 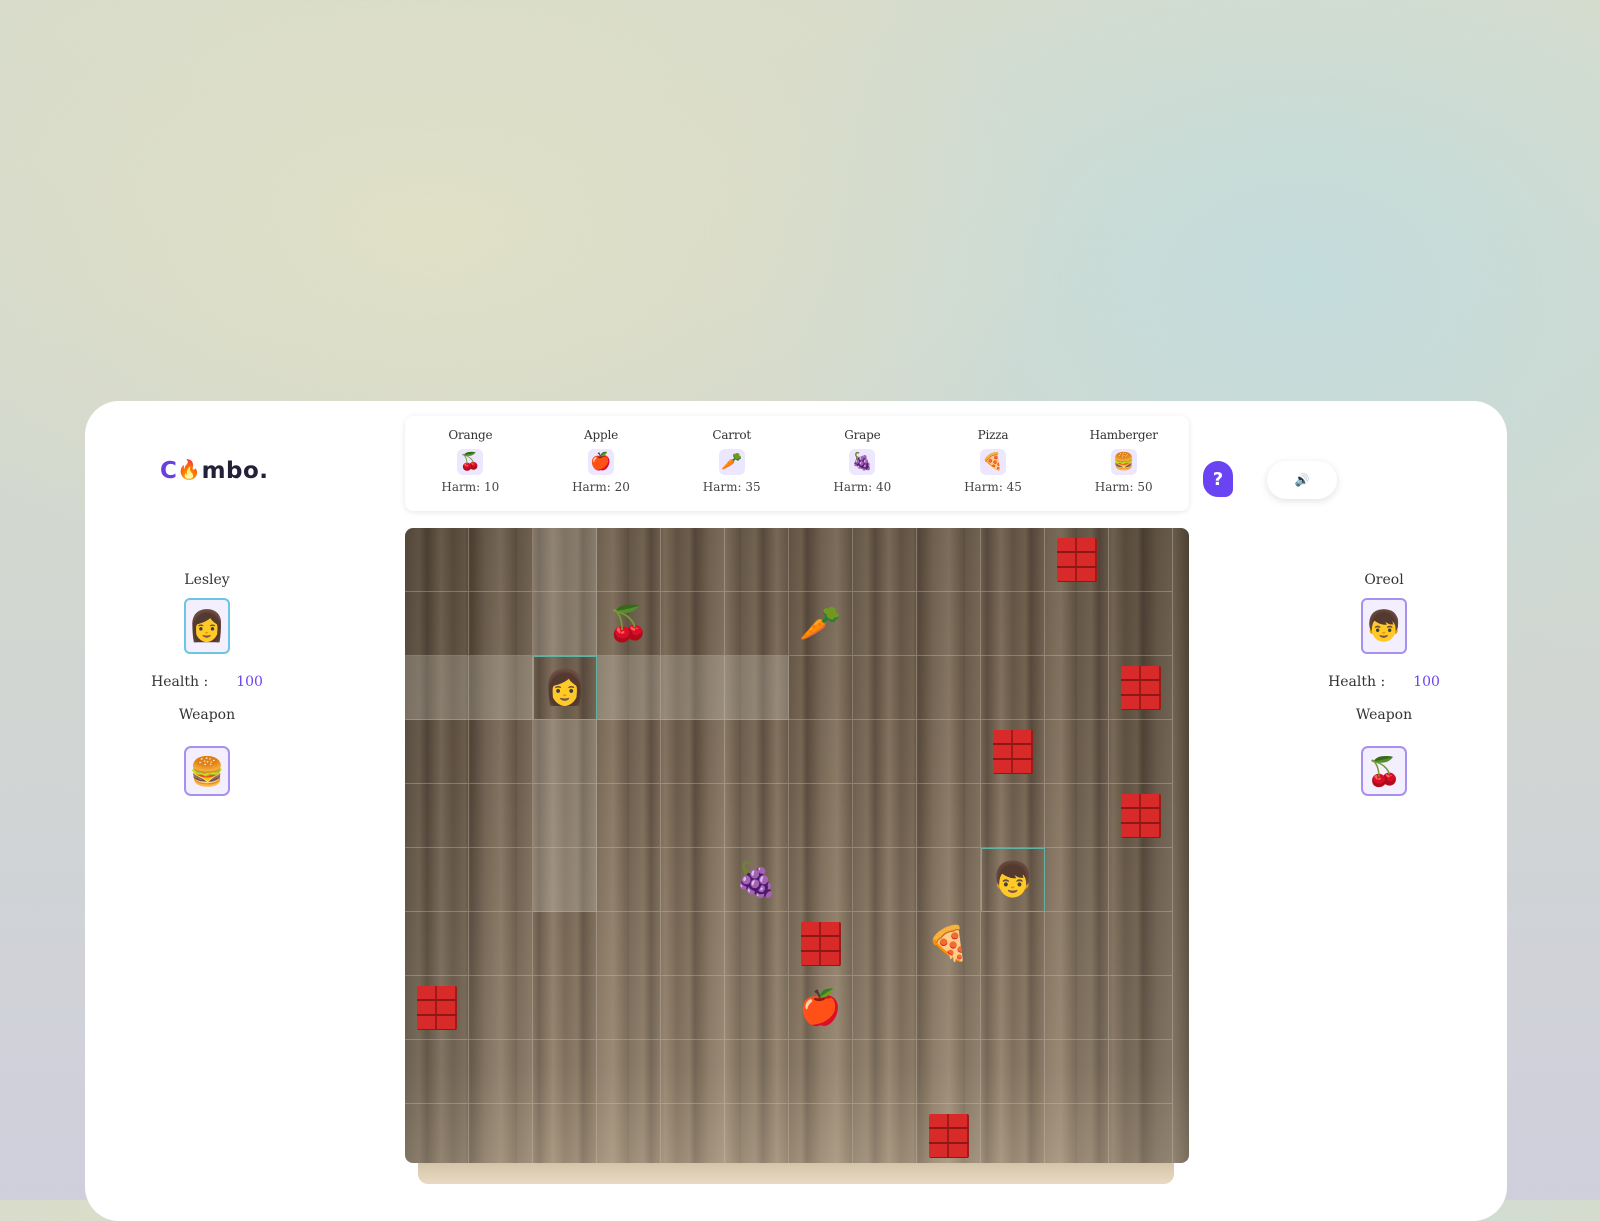 I want to click on player-lesley-token: 👩, so click(x=565, y=688).